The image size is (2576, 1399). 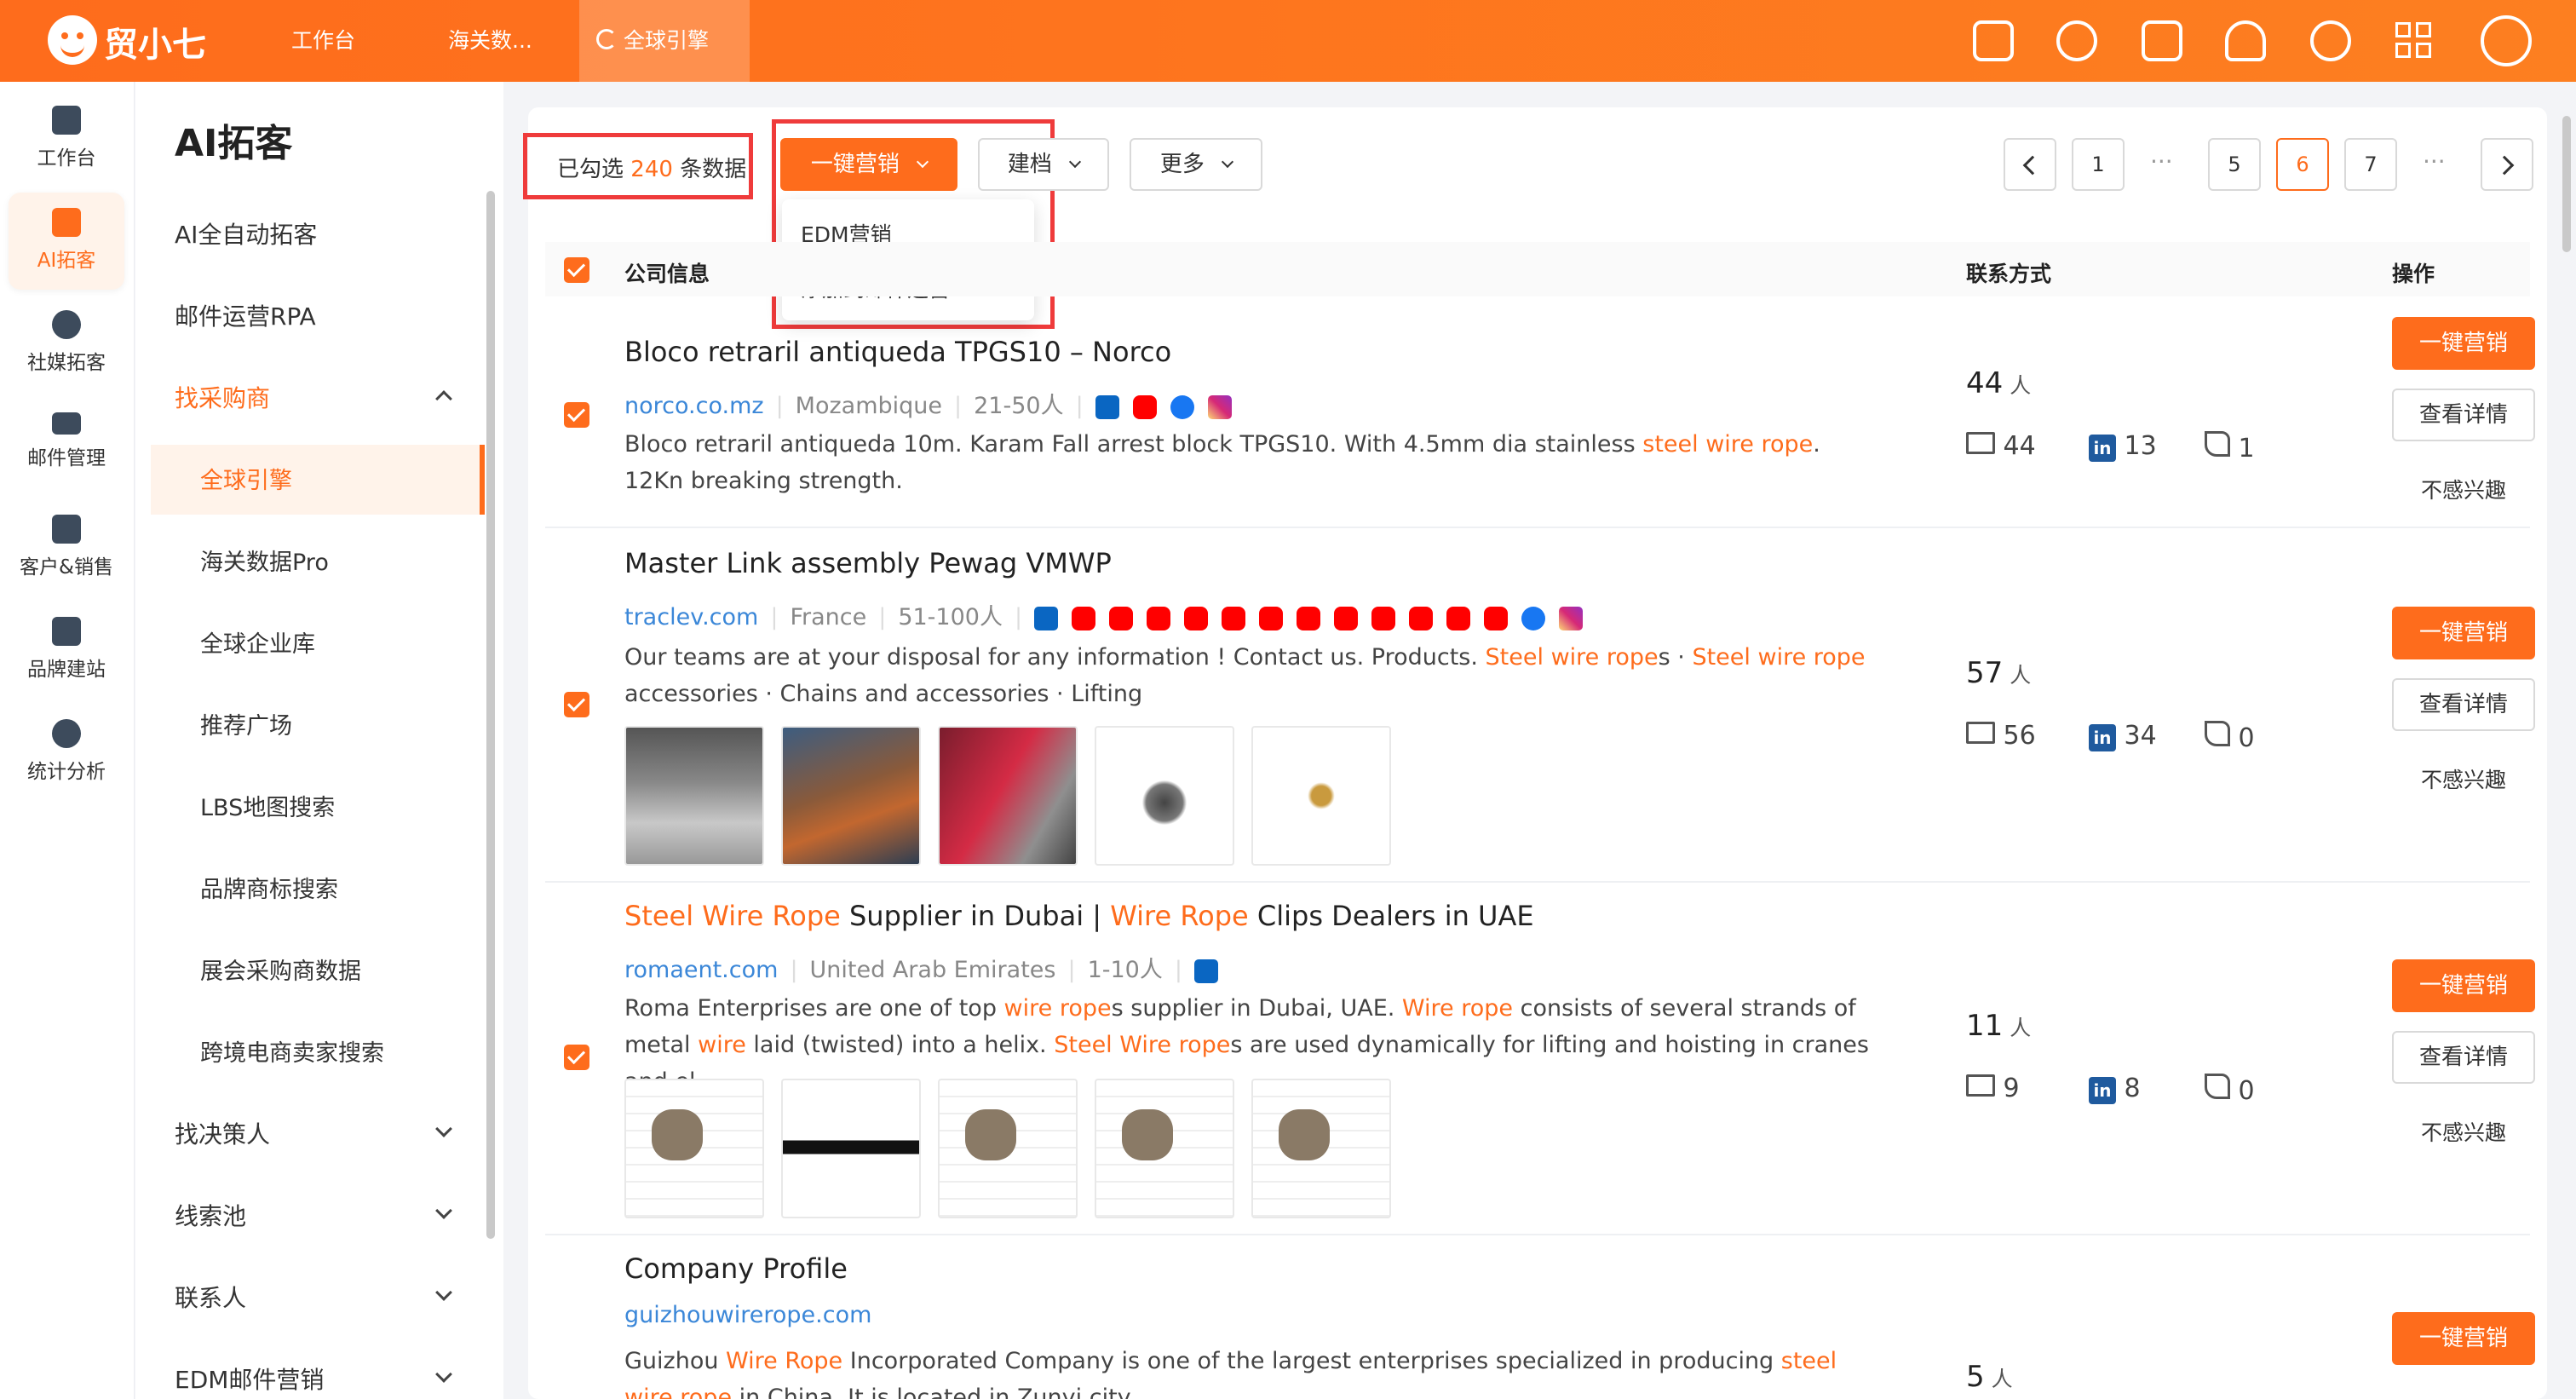 What do you see at coordinates (606, 39) in the screenshot?
I see `refresh-icon` at bounding box center [606, 39].